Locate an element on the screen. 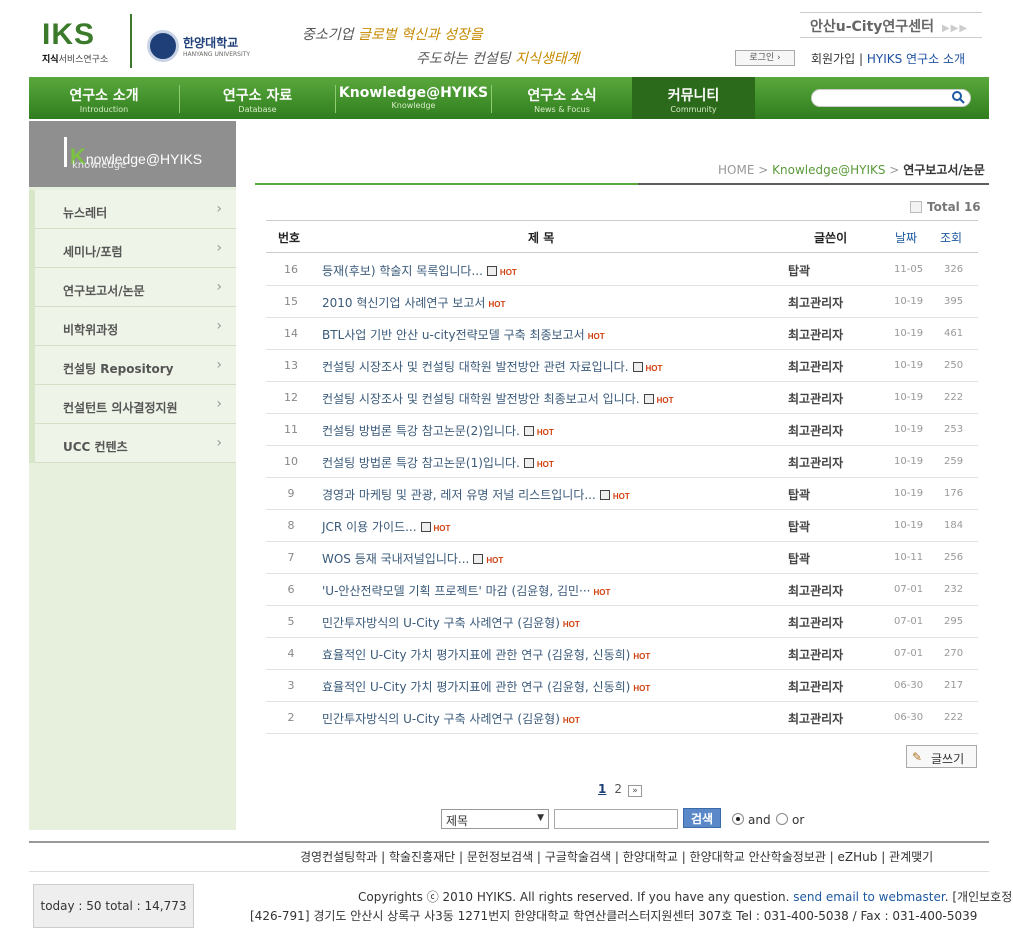 This screenshot has height=942, width=1013. footer-divider is located at coordinates (509, 842).